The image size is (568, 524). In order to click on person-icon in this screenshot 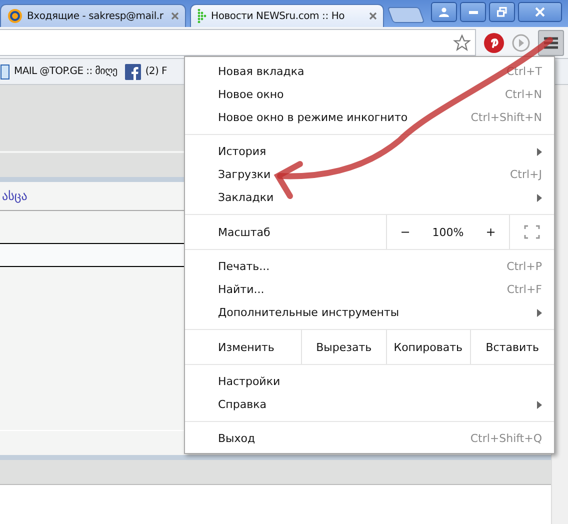, I will do `click(444, 12)`.